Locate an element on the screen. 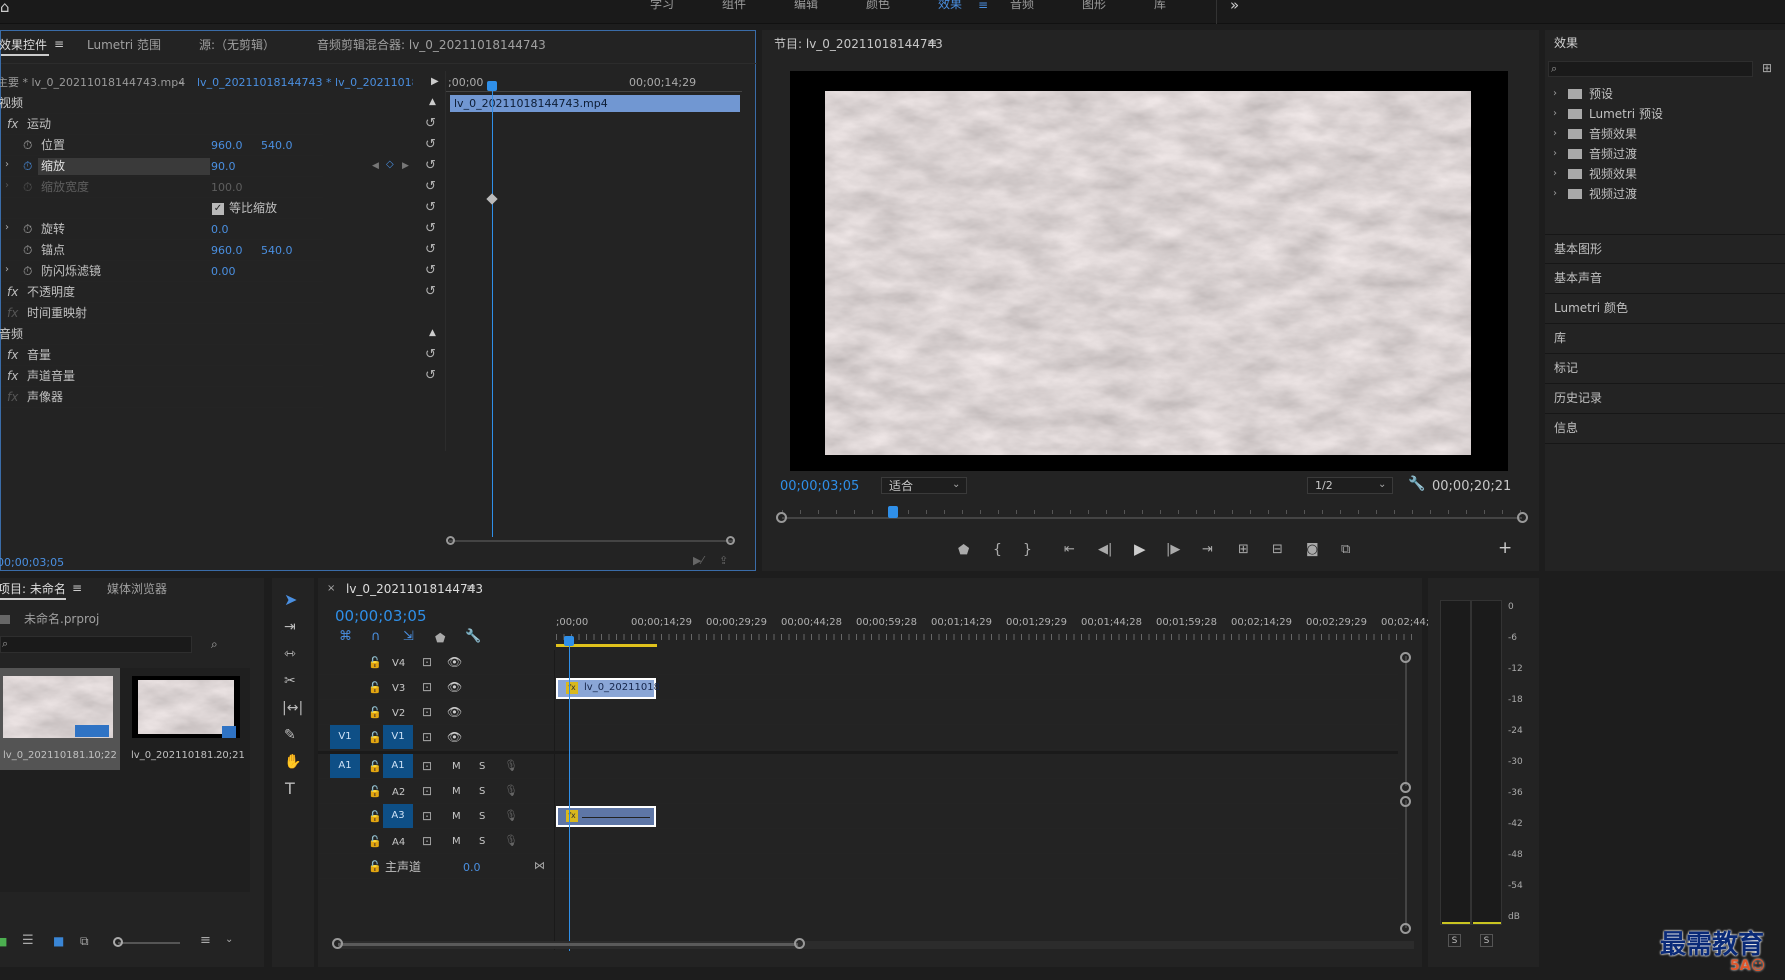 This screenshot has width=1785, height=980. row-uniform-scale: ✓ 等比缩放 is located at coordinates (162, 208).